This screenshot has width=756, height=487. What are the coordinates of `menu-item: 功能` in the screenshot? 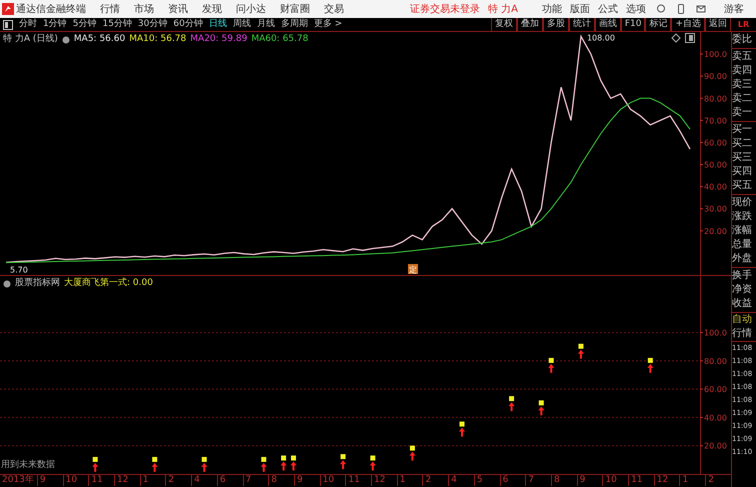 It's located at (552, 9).